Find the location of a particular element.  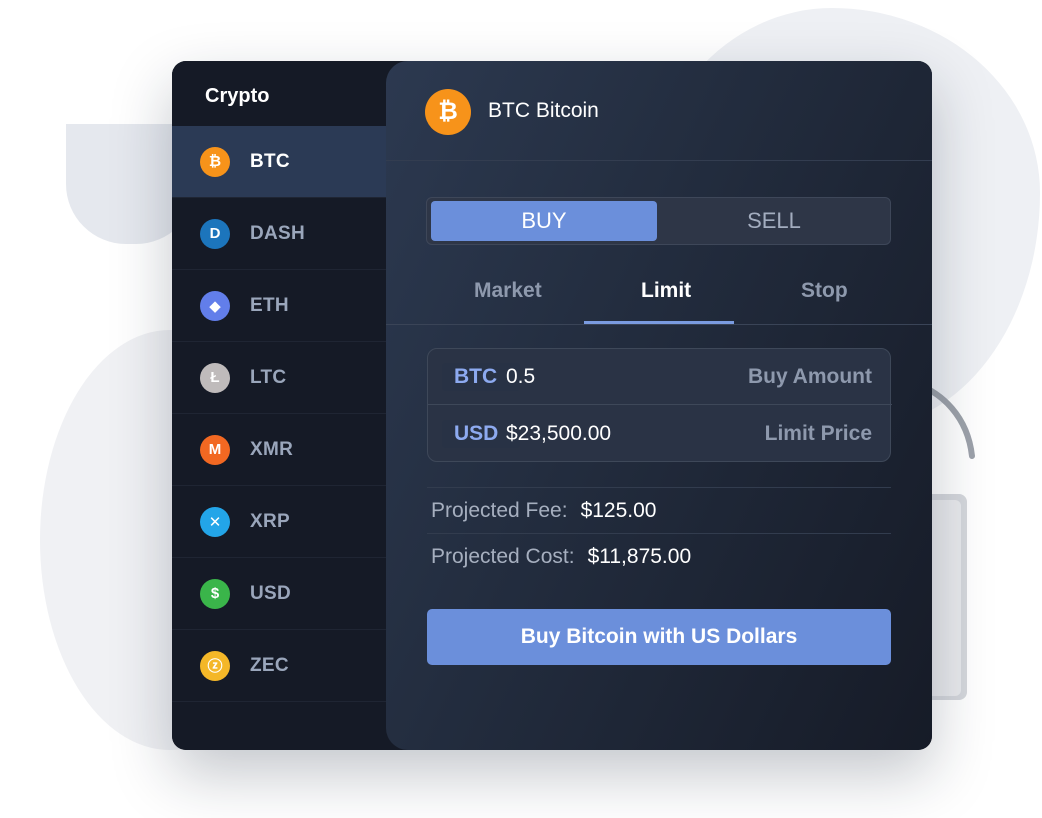

ripple-icon: ✕ is located at coordinates (215, 521).